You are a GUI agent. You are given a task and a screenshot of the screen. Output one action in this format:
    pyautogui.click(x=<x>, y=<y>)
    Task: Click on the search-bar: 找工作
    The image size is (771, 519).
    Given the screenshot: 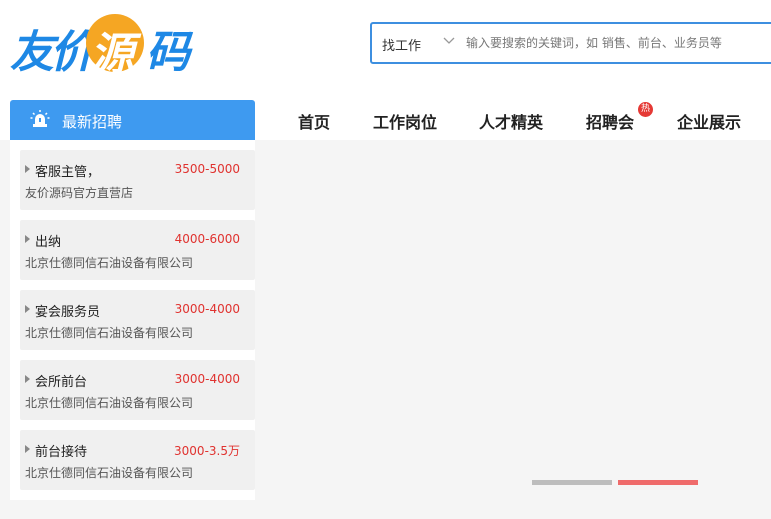 What is the action you would take?
    pyautogui.click(x=570, y=43)
    